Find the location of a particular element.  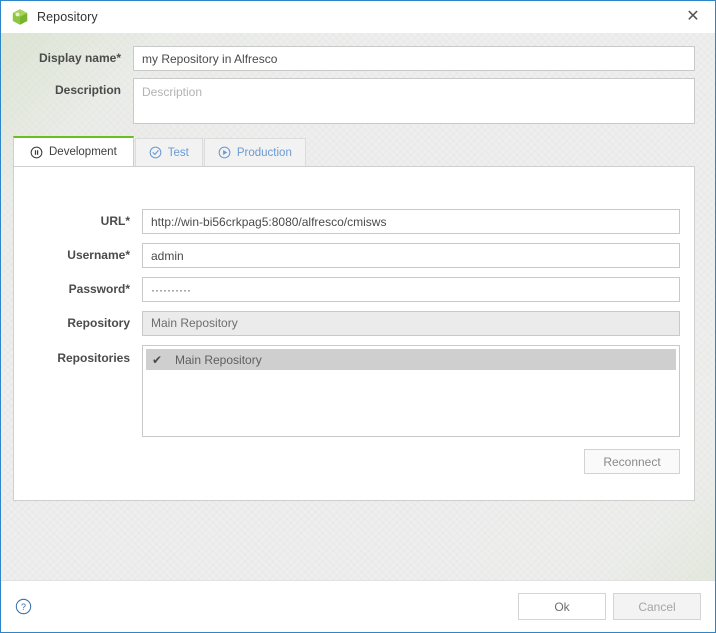

tab-development: Development is located at coordinates (73, 151).